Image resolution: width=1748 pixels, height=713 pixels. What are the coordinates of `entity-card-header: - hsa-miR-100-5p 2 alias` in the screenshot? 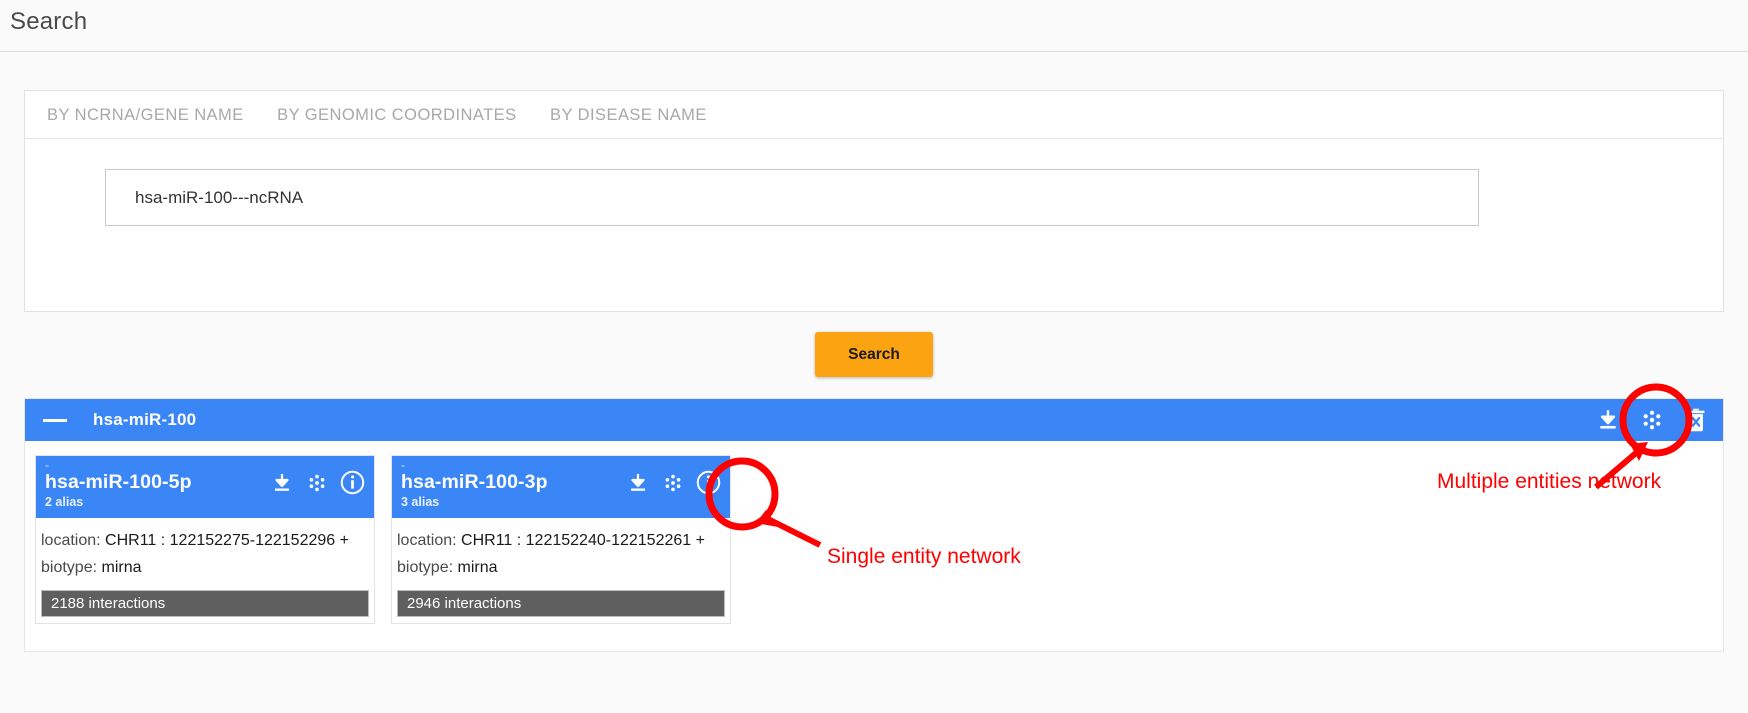 It's located at (205, 487).